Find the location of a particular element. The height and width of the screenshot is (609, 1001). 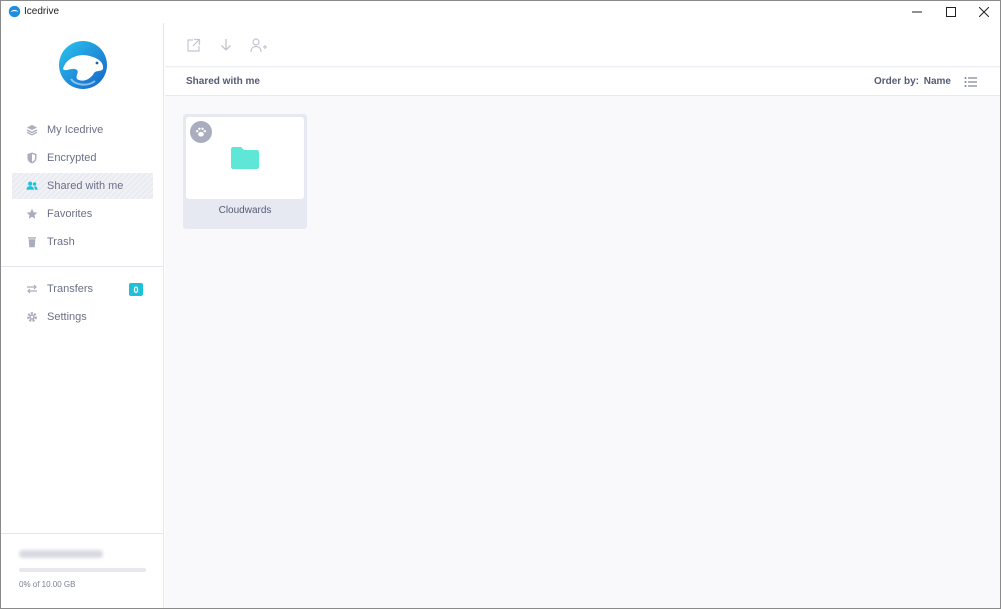

minimize-button is located at coordinates (917, 12).